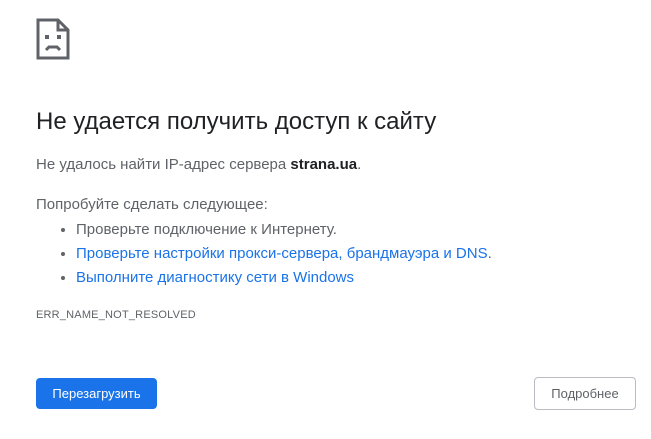 The image size is (651, 439). What do you see at coordinates (324, 164) in the screenshot?
I see `server-host: strana.ua` at bounding box center [324, 164].